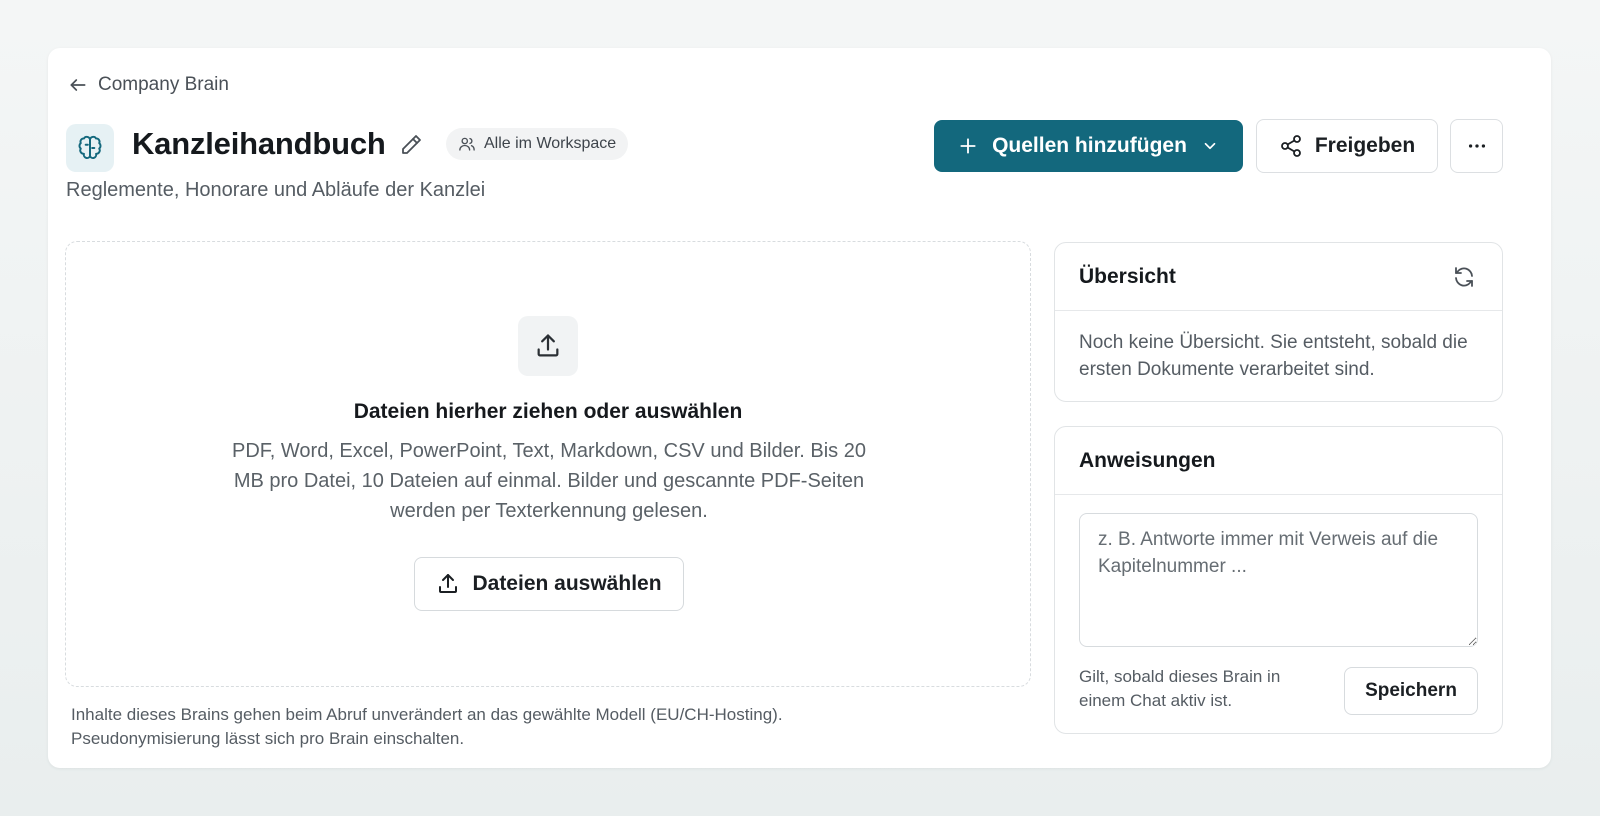 This screenshot has width=1600, height=816. I want to click on refresh-overview-button, so click(1464, 277).